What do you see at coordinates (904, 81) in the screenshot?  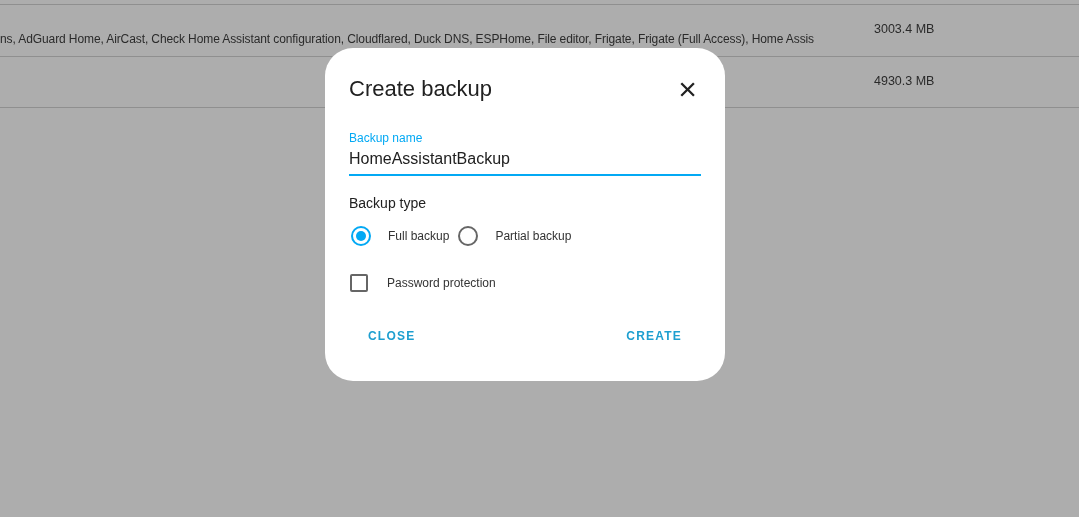 I see `table-cell-text: 4930.3 MB` at bounding box center [904, 81].